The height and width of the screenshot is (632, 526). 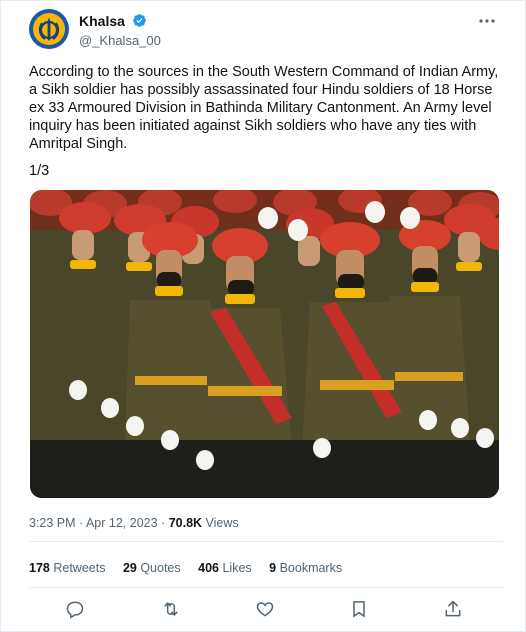 I want to click on display-name: Khalsa, so click(x=102, y=21).